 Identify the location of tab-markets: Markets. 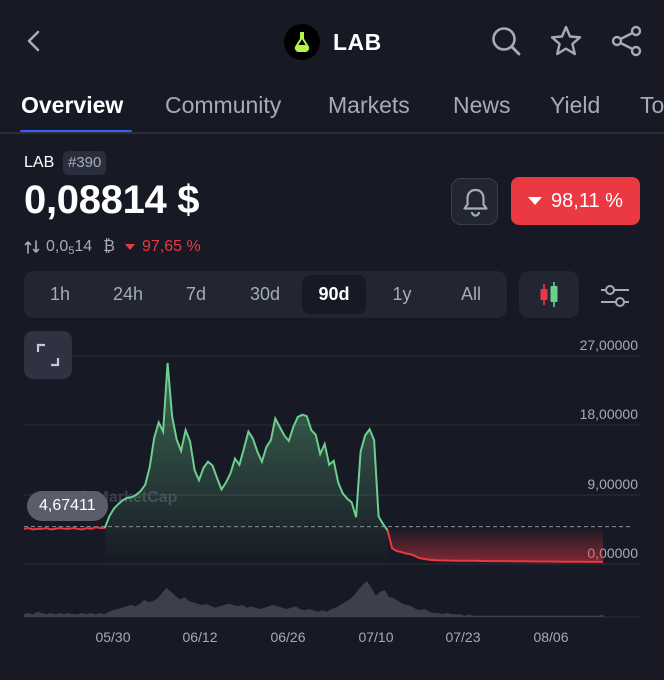
(369, 105).